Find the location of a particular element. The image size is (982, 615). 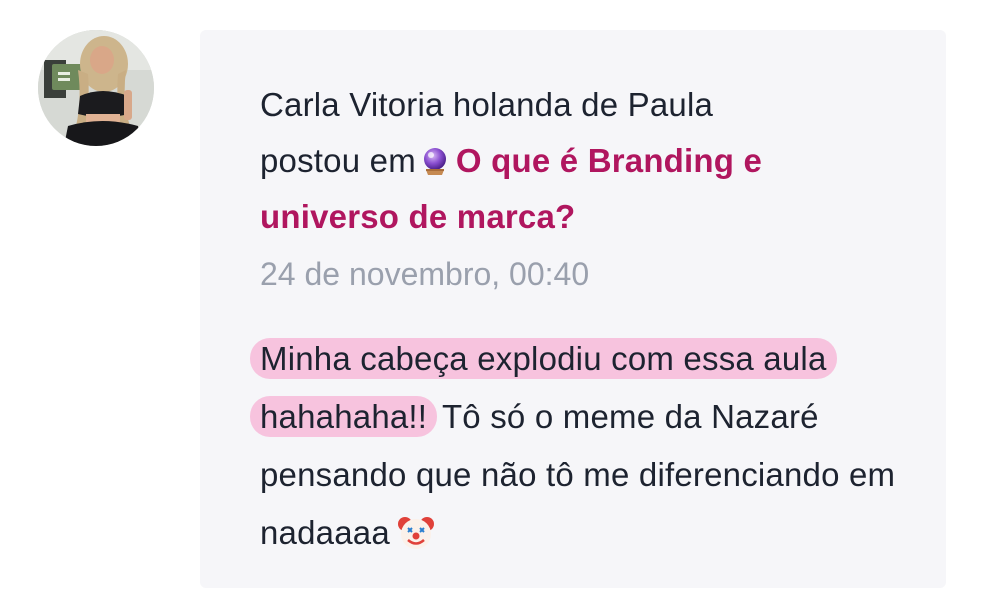

crystal-ball-icon is located at coordinates (434, 161).